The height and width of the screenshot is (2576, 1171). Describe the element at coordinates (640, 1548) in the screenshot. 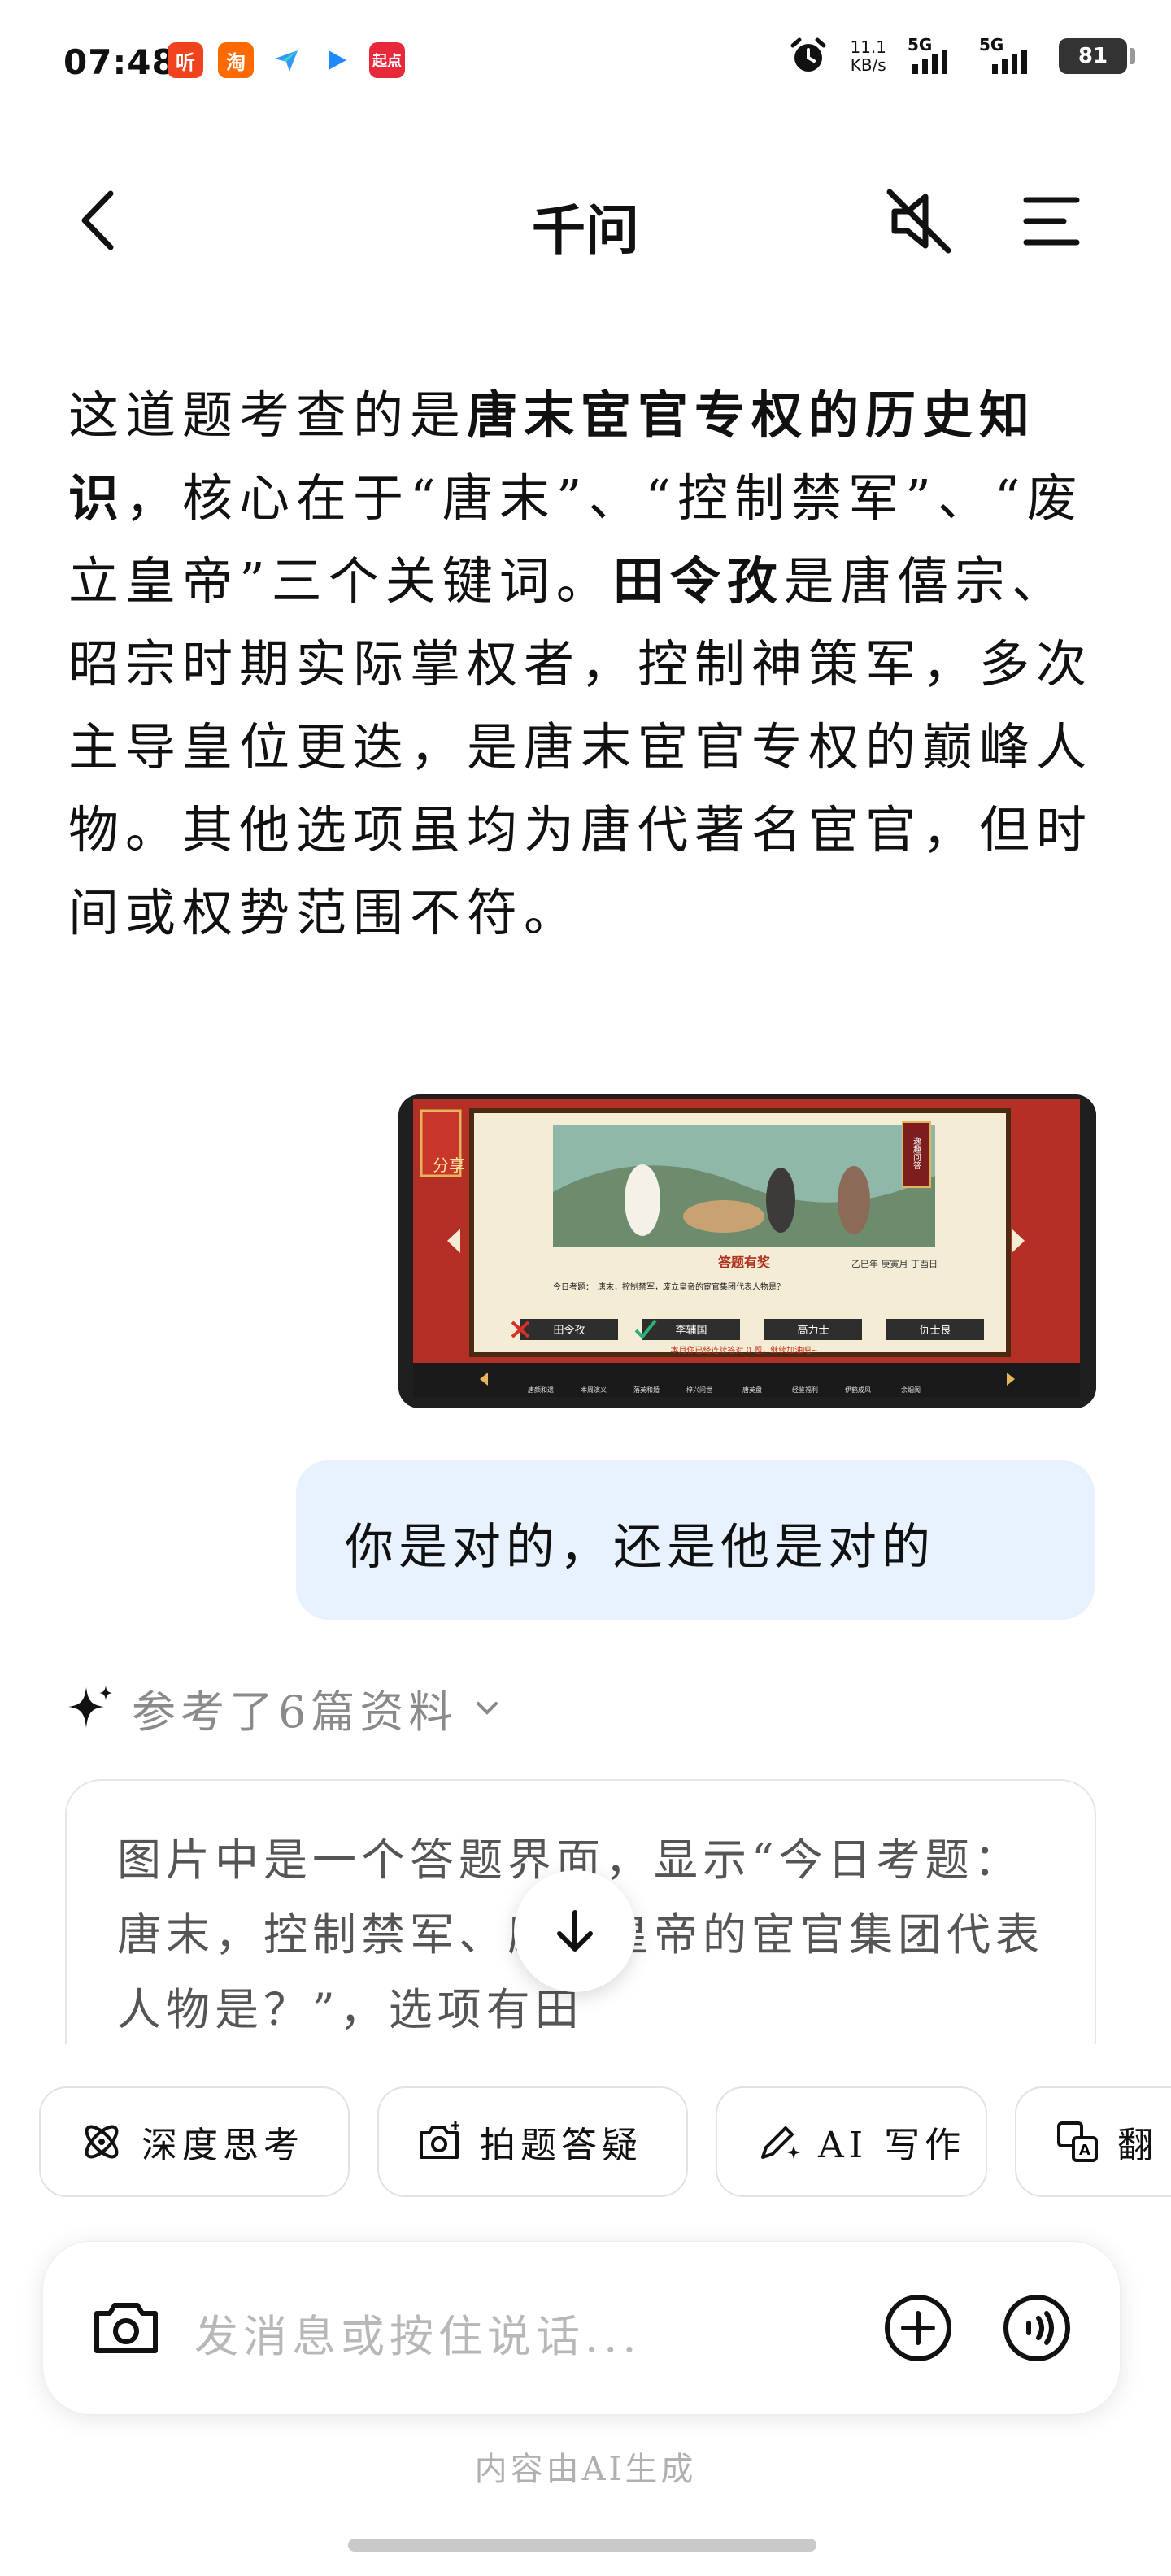

I see `user-message-text: 你是对的，还是他是对的` at that location.